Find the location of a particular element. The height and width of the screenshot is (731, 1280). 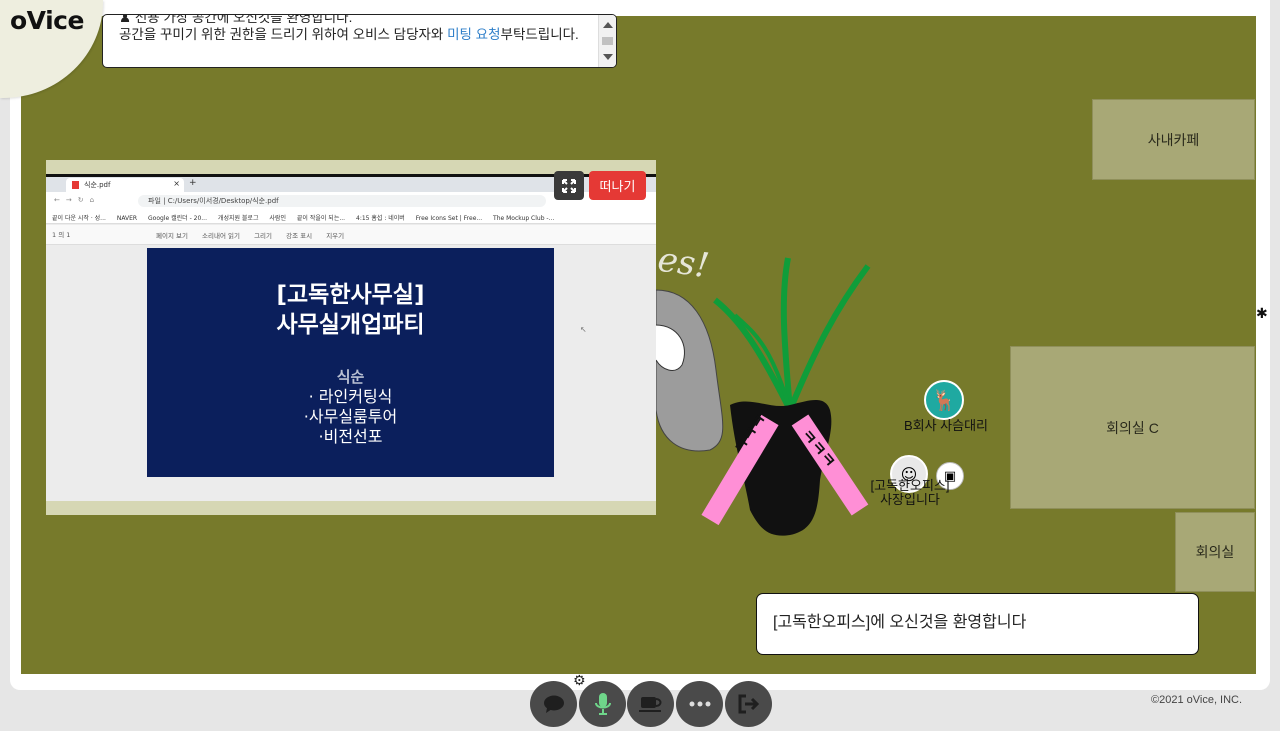

mic-icon is located at coordinates (602, 704).